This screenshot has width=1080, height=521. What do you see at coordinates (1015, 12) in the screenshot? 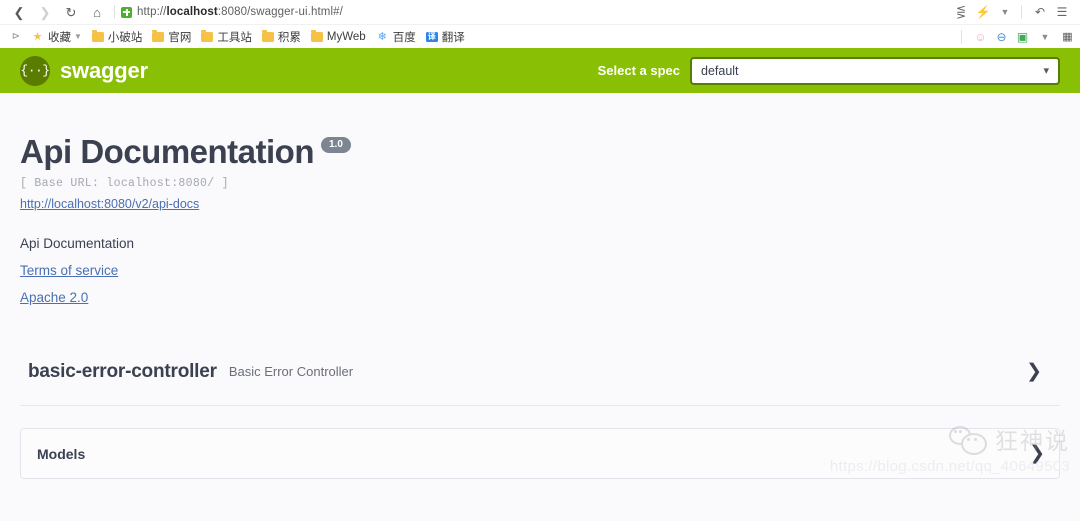
I see `toolbar-actions: ⋚ ⚡ ▼ ↶ ☰` at bounding box center [1015, 12].